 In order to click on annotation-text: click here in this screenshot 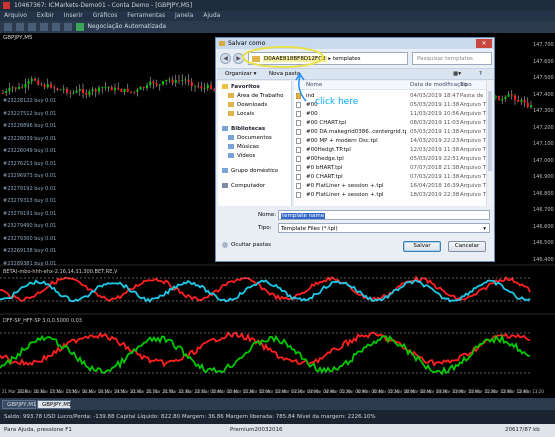, I will do `click(337, 102)`.